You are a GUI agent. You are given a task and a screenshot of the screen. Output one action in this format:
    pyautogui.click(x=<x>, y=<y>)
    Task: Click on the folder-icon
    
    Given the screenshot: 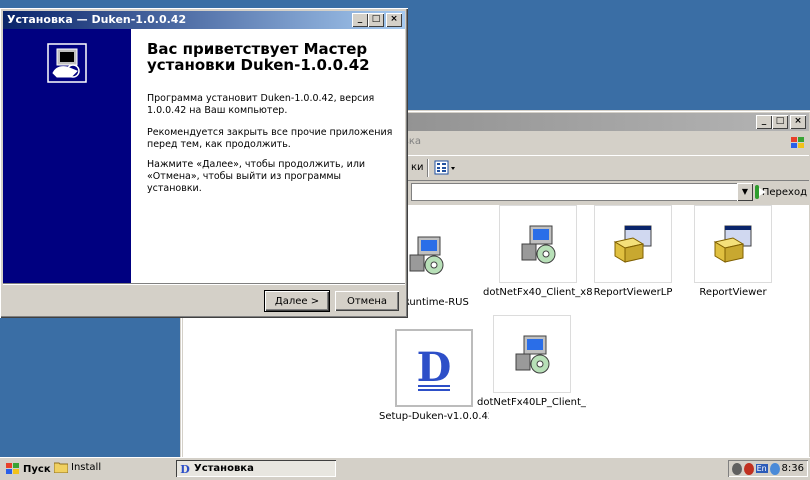 What is the action you would take?
    pyautogui.click(x=61, y=467)
    